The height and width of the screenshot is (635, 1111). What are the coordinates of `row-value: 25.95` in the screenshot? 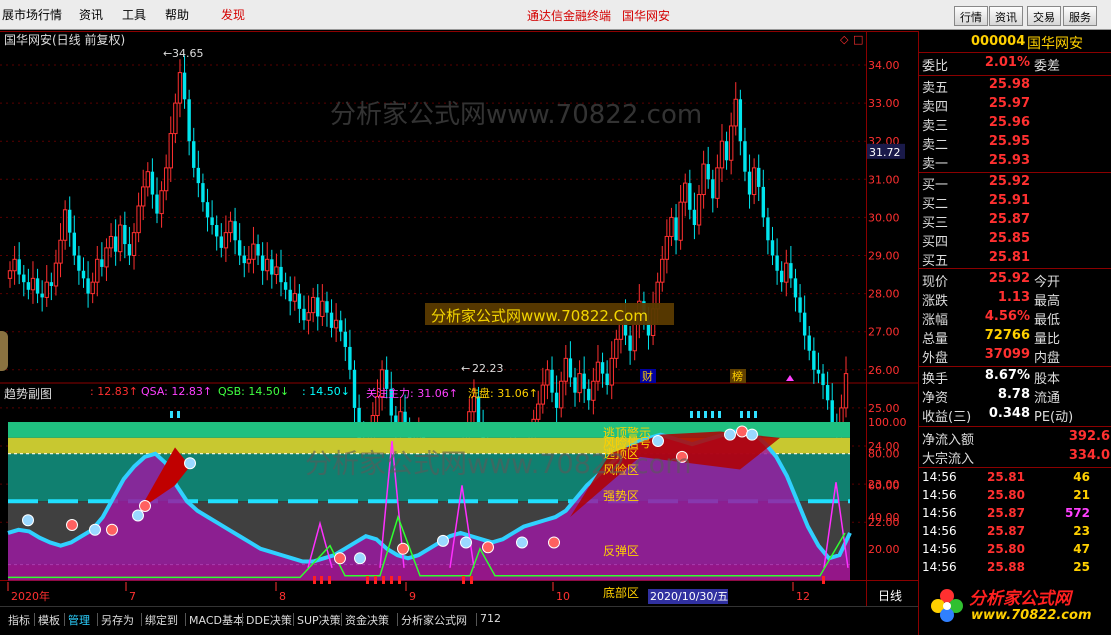 It's located at (1009, 141).